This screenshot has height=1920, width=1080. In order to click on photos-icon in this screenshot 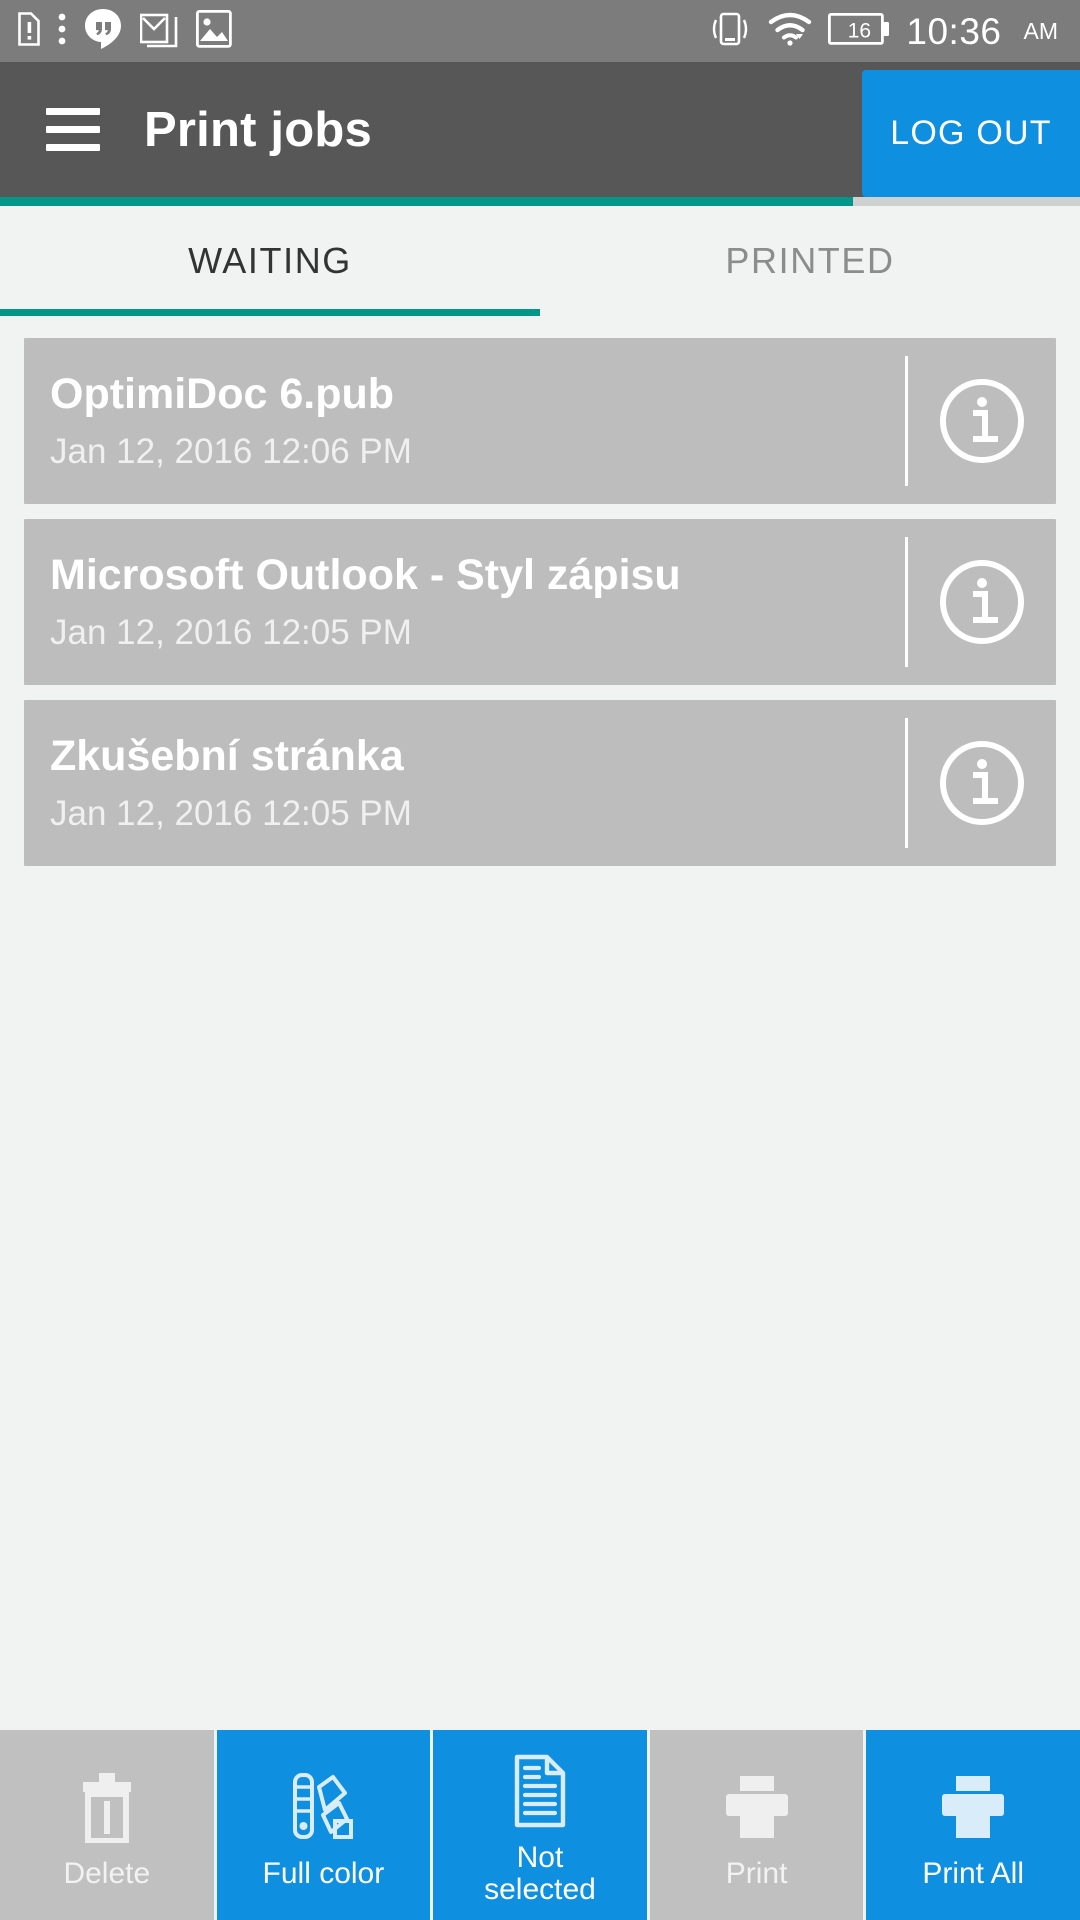, I will do `click(213, 31)`.